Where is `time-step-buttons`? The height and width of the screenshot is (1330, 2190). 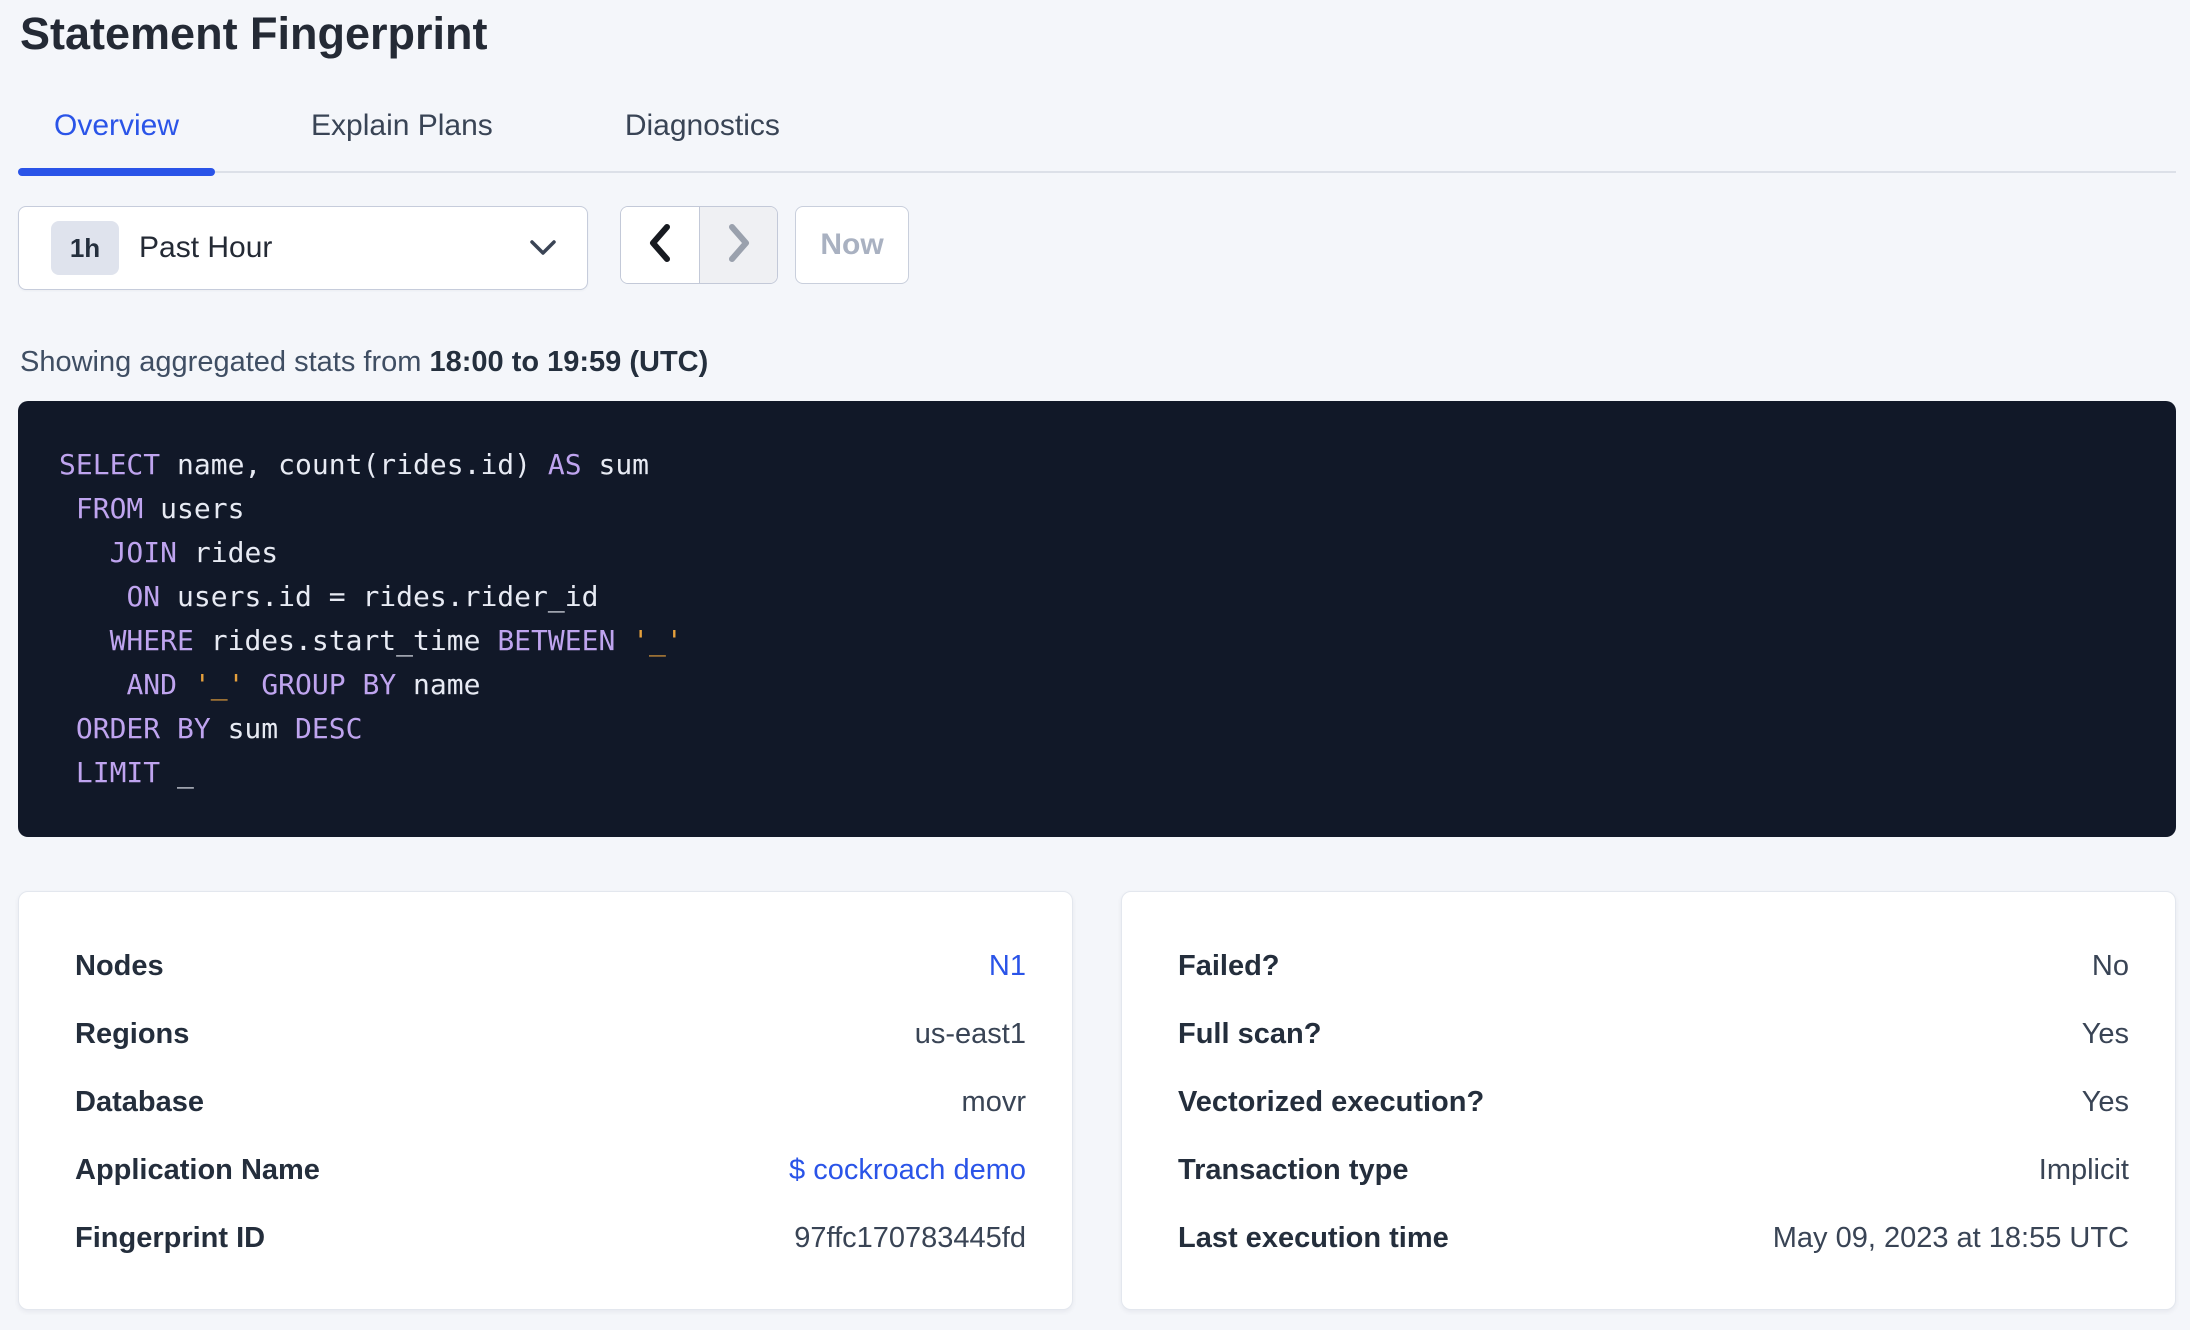 time-step-buttons is located at coordinates (699, 245).